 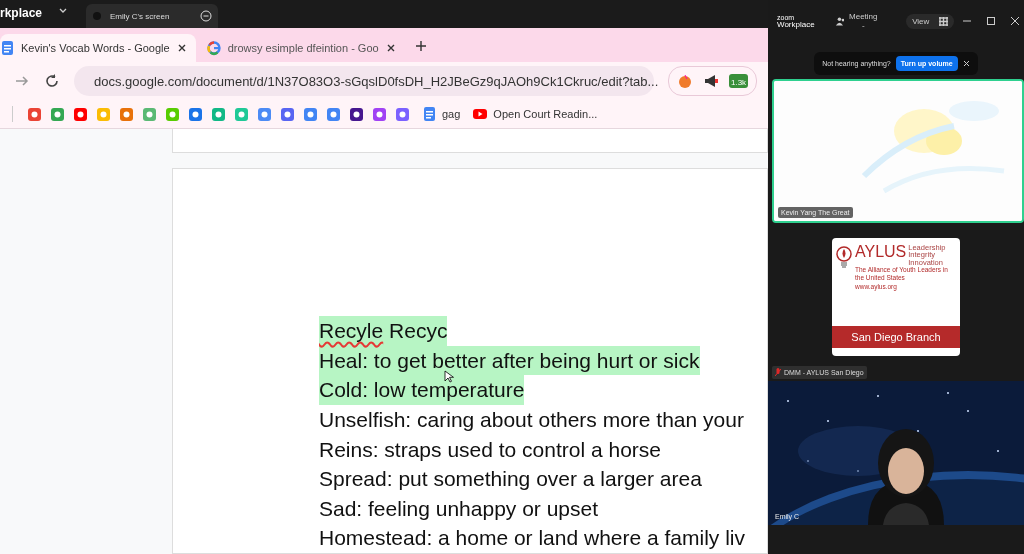 I want to click on bookmark-icon, so click(x=356, y=114).